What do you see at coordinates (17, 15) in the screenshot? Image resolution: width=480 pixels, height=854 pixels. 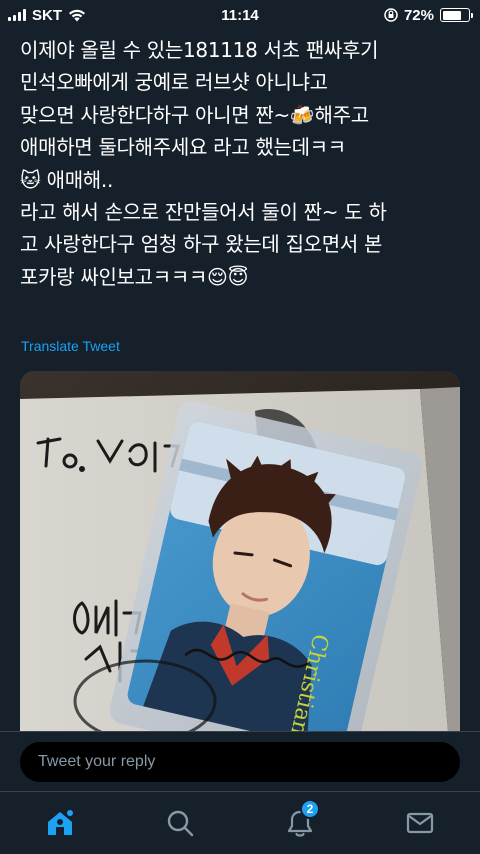 I see `signal-icon` at bounding box center [17, 15].